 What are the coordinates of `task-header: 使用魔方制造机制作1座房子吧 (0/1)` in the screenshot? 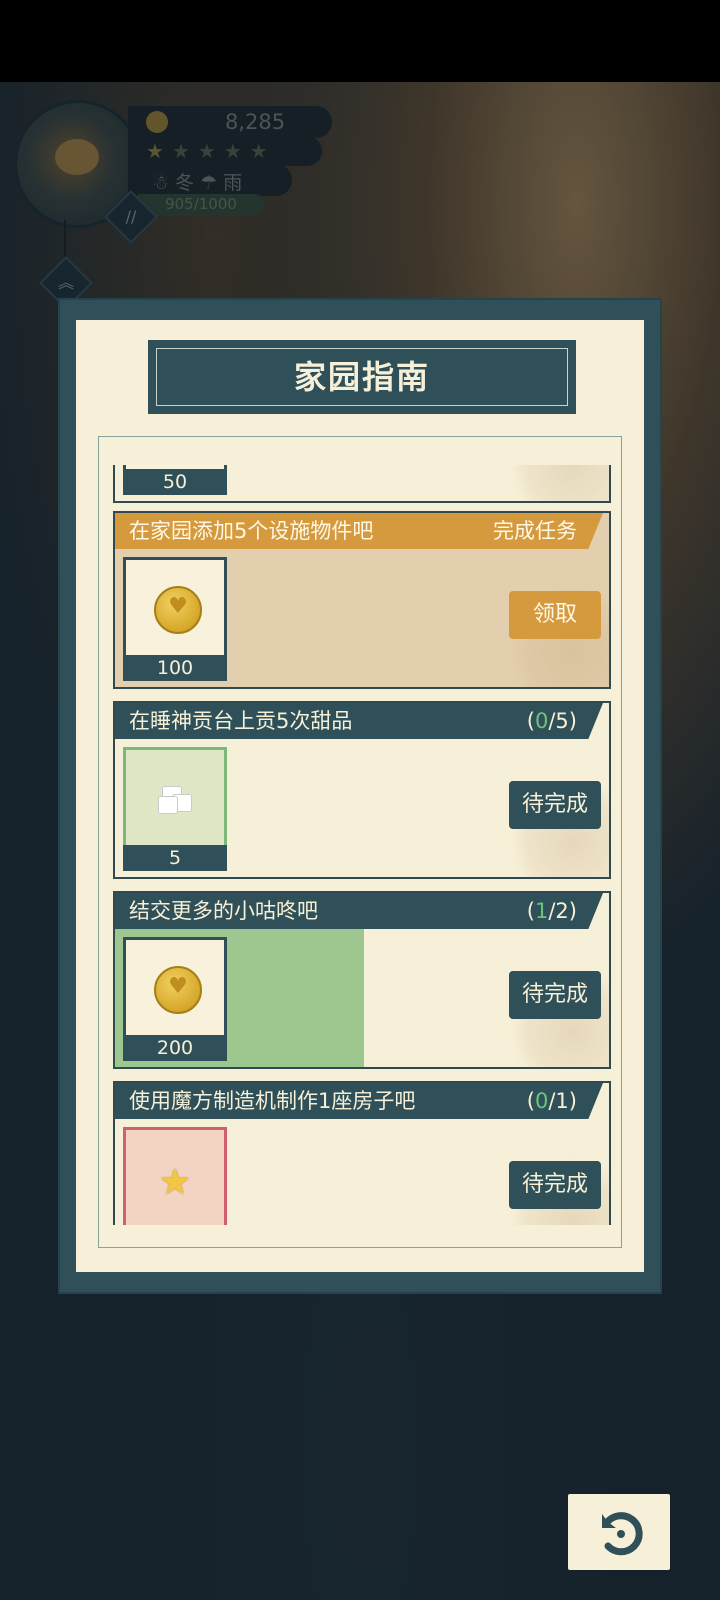 It's located at (359, 1101).